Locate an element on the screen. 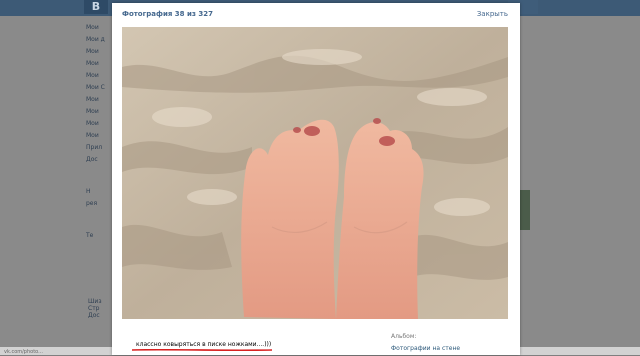  caption-red-underline is located at coordinates (202, 350).